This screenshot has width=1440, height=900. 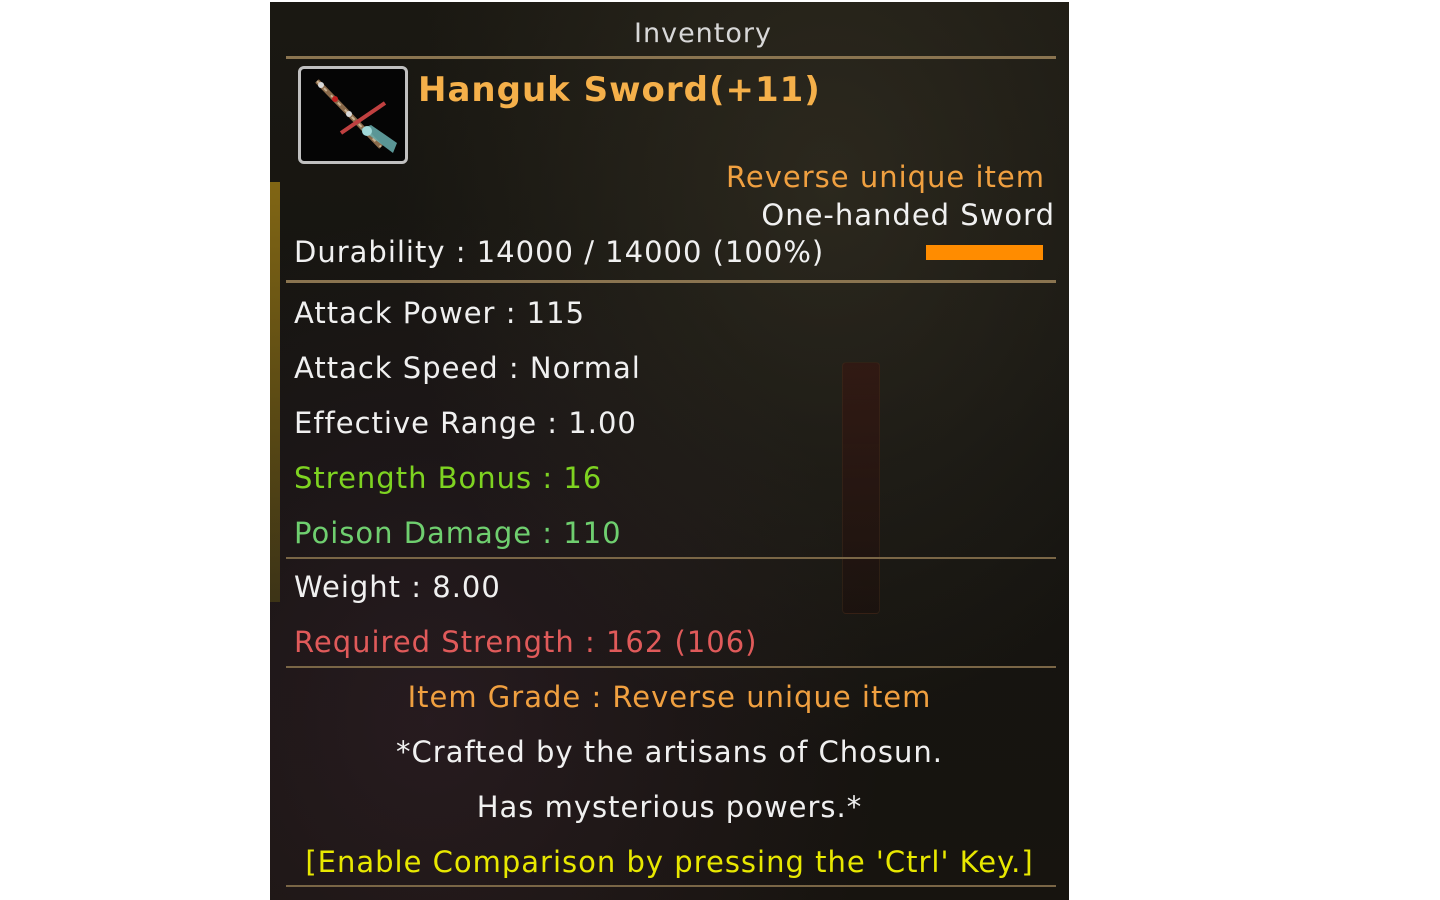 I want to click on stat-required-strength: Required Strength : 162 (106), so click(x=526, y=642).